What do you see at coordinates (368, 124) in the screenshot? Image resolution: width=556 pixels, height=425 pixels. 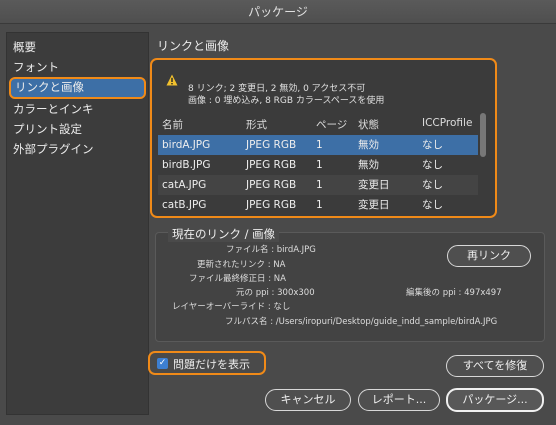 I see `column-header-status: 状態` at bounding box center [368, 124].